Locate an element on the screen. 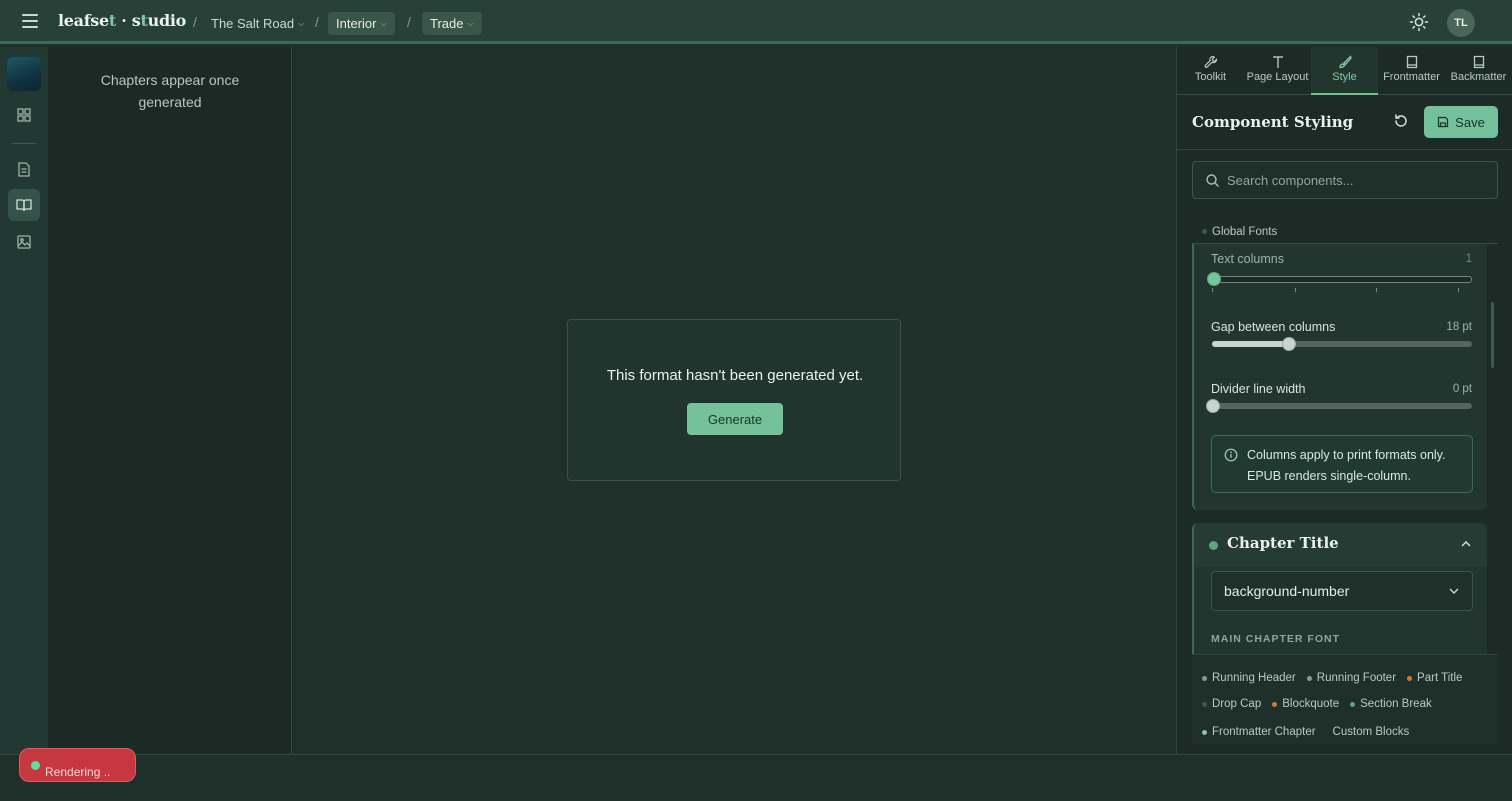 This screenshot has height=801, width=1512. chip-running-header: Running Header is located at coordinates (1249, 678).